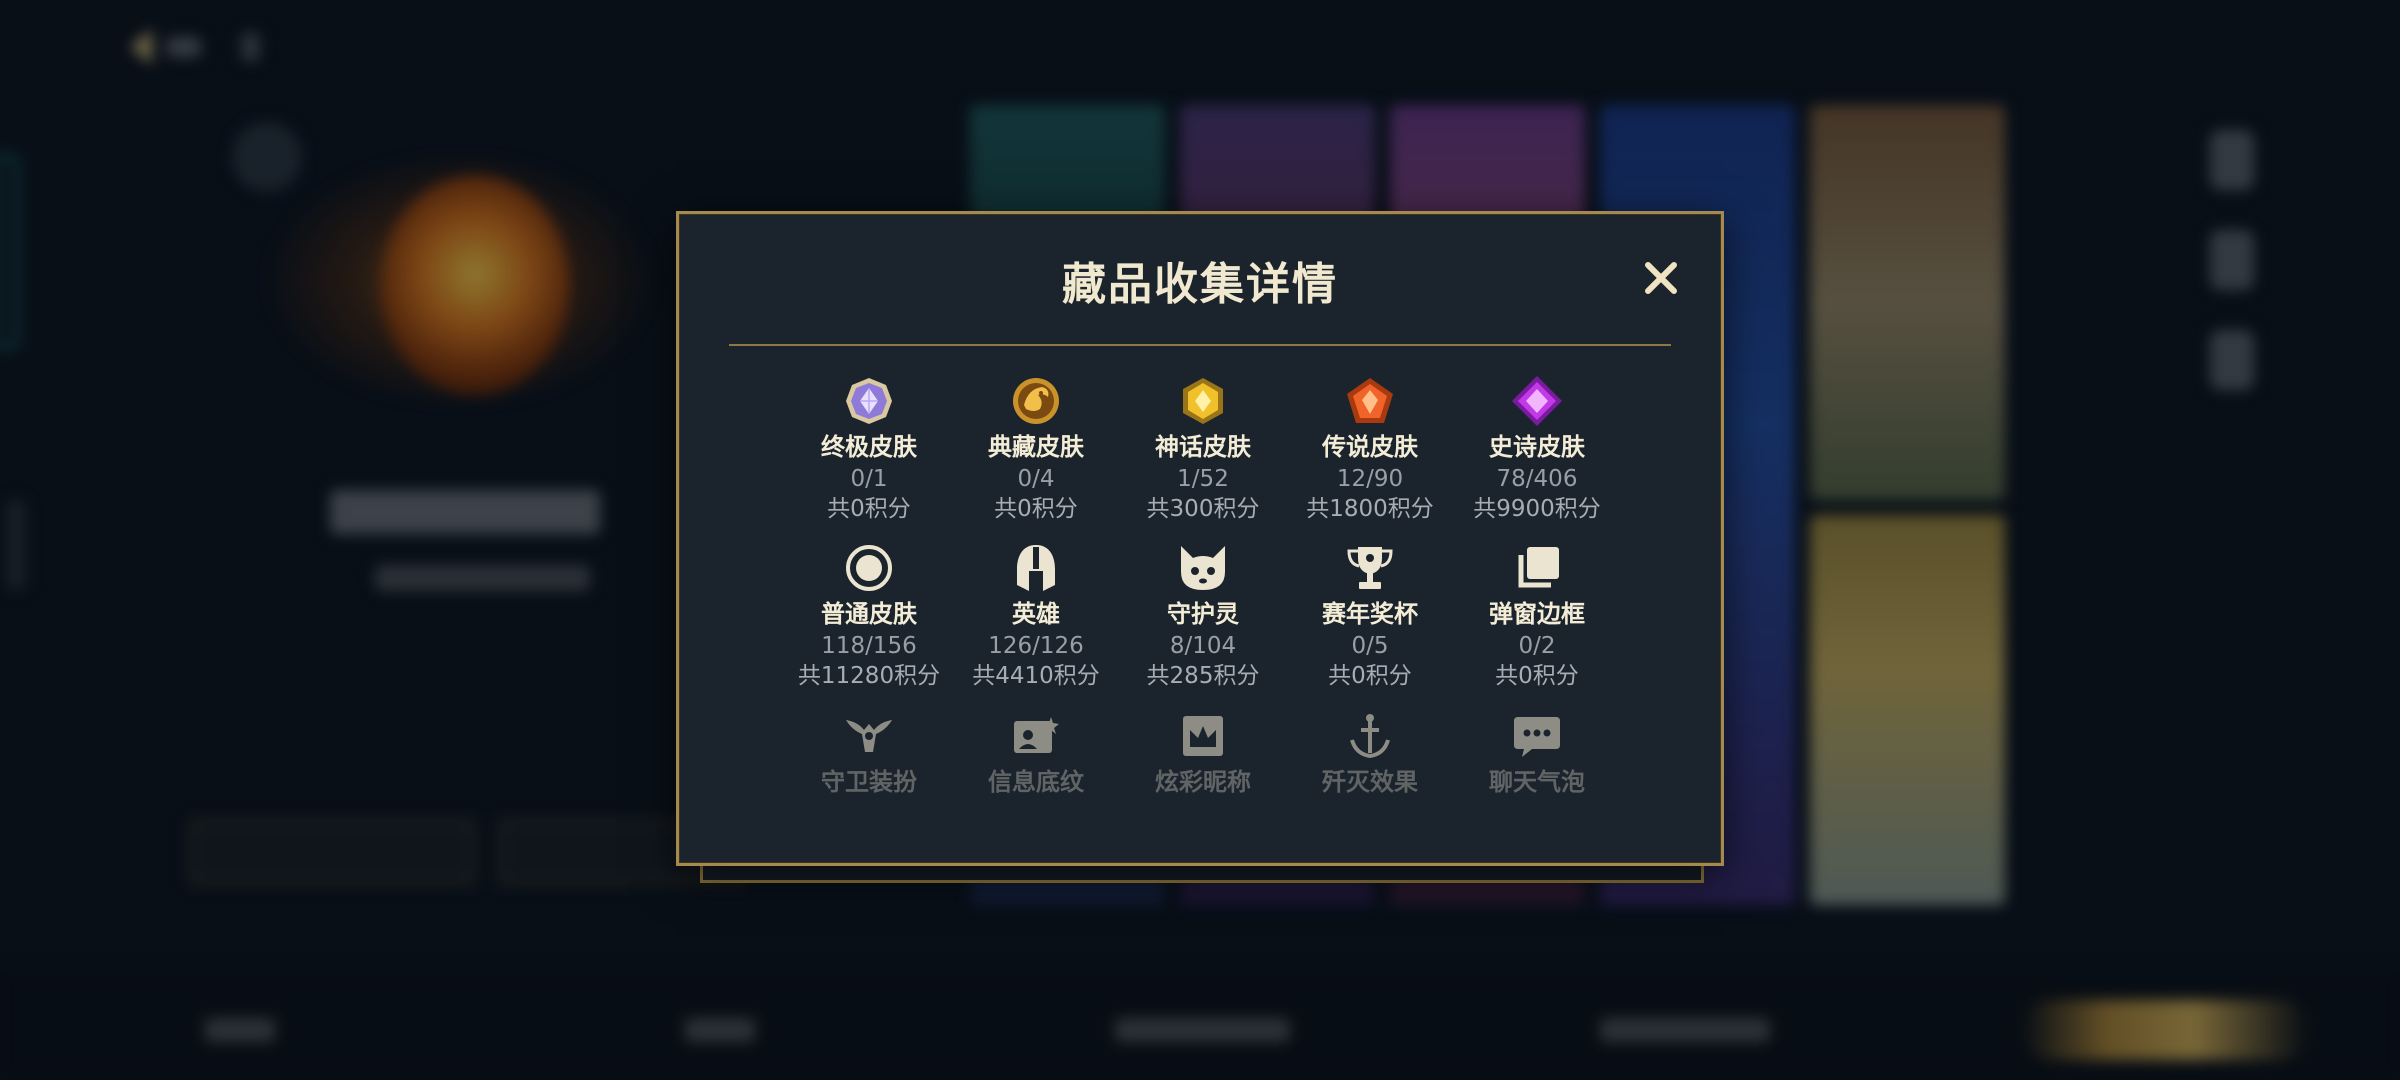  I want to click on category-points: 共285积分, so click(1203, 676).